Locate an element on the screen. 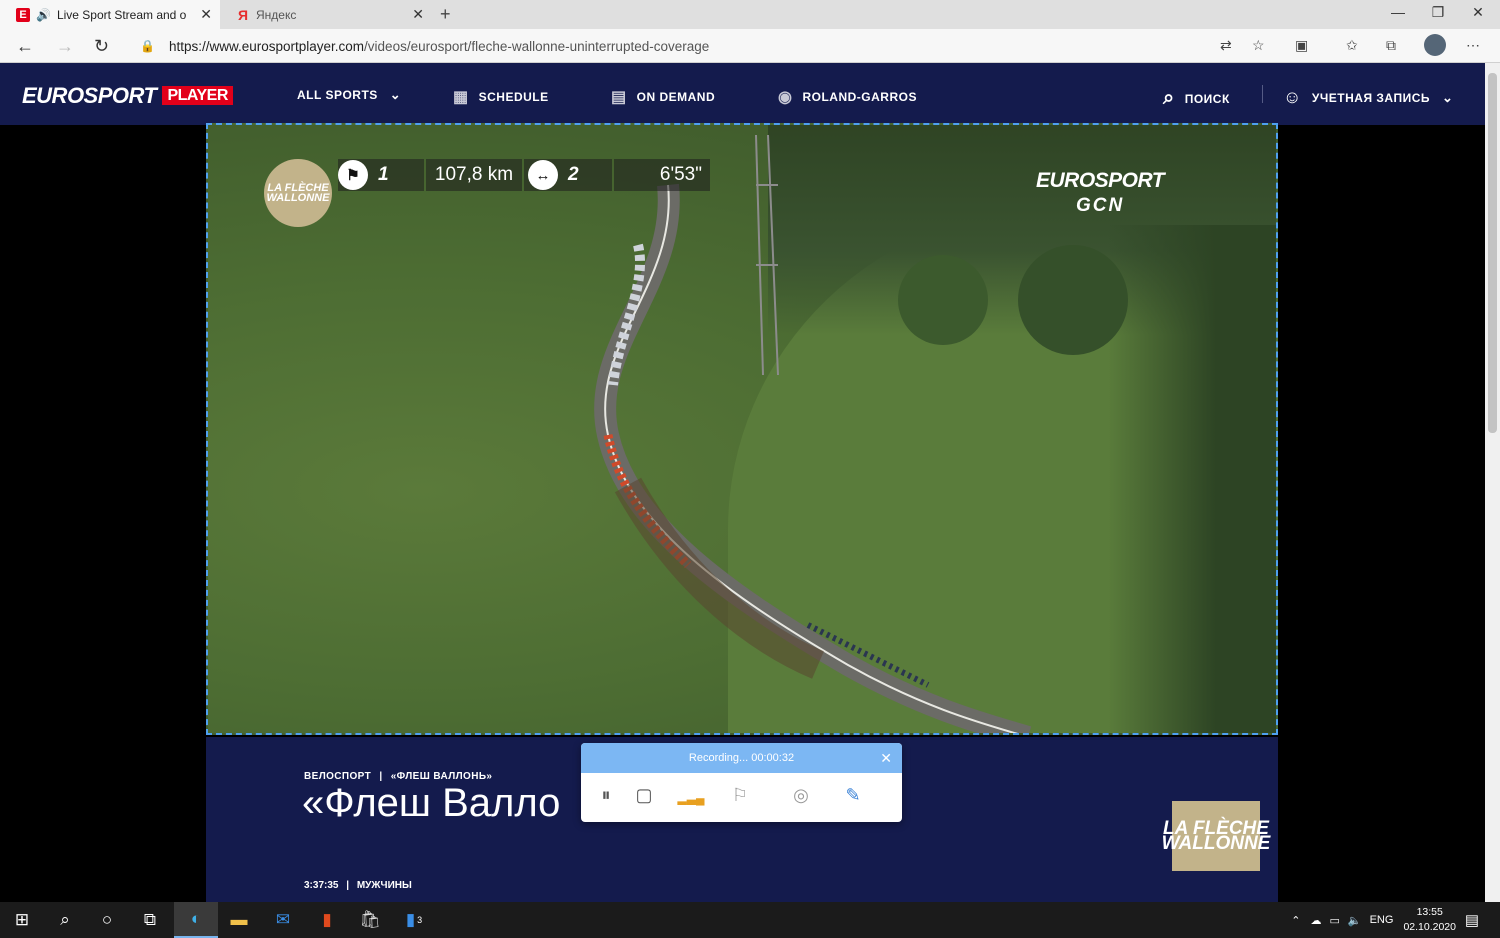  search-button: ⌕ ПОИСК is located at coordinates (1196, 98).